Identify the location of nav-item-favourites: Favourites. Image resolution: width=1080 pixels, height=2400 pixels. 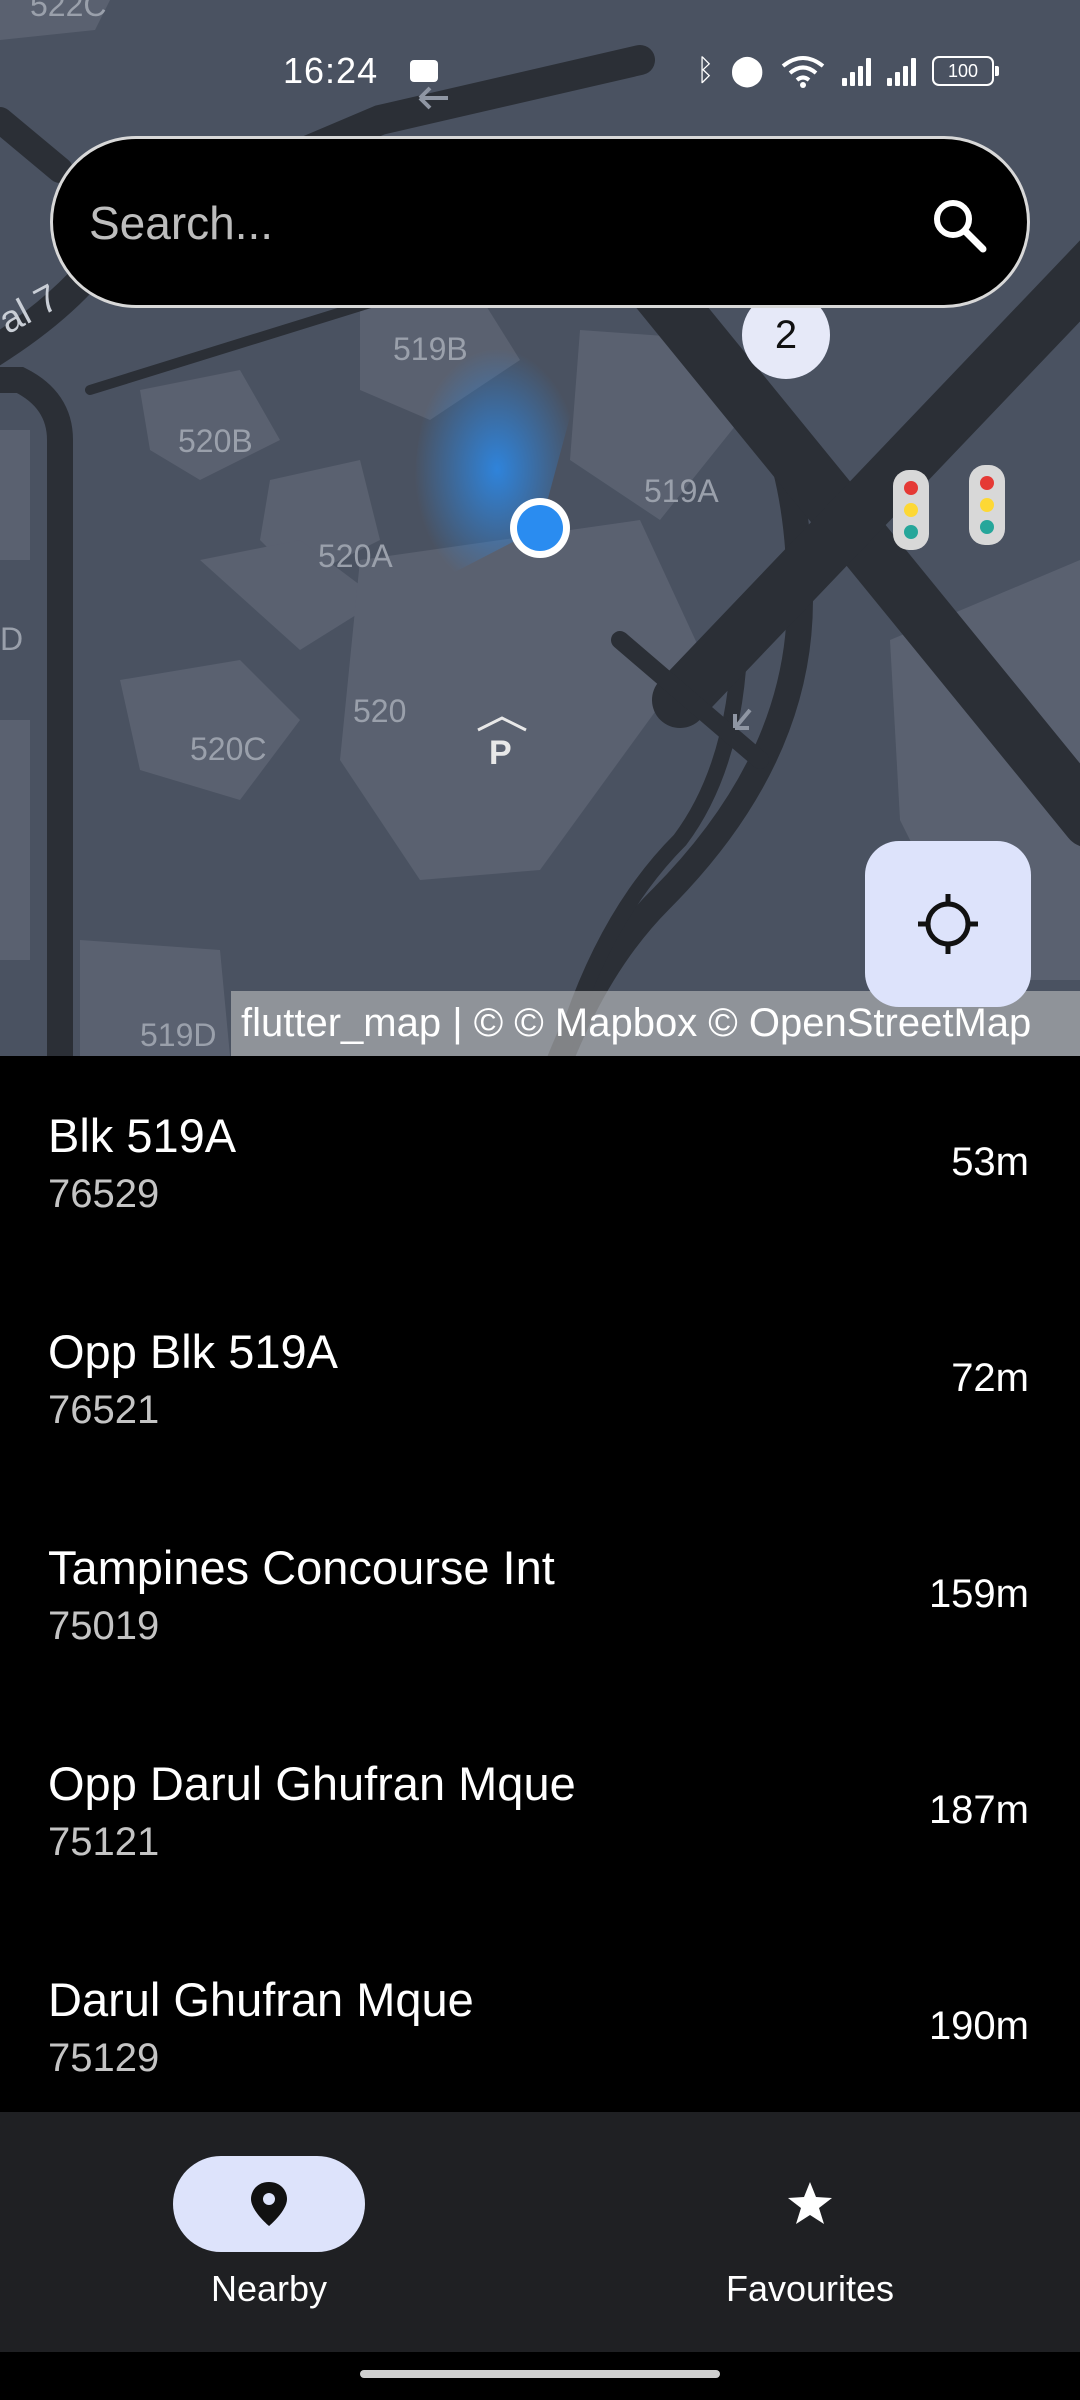
(810, 2236).